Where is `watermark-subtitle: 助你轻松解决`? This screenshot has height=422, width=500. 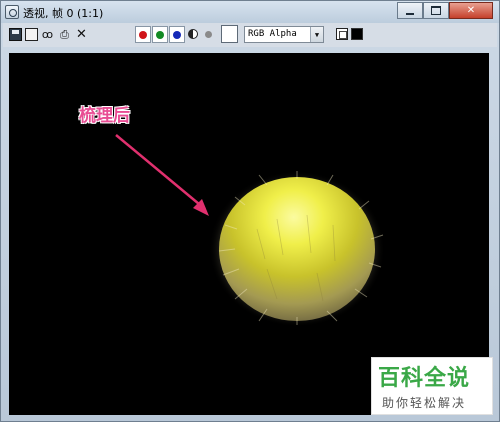 watermark-subtitle: 助你轻松解决 is located at coordinates (424, 403).